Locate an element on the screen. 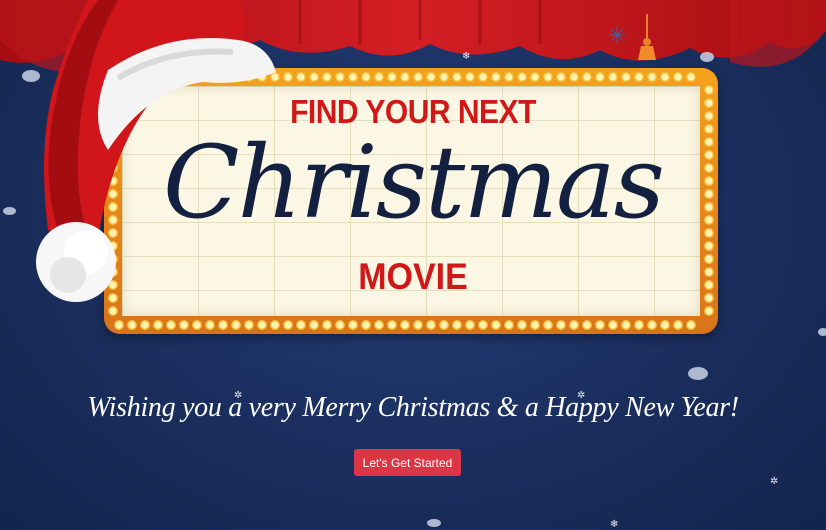  get-started-button: Let's Get Started is located at coordinates (407, 462).